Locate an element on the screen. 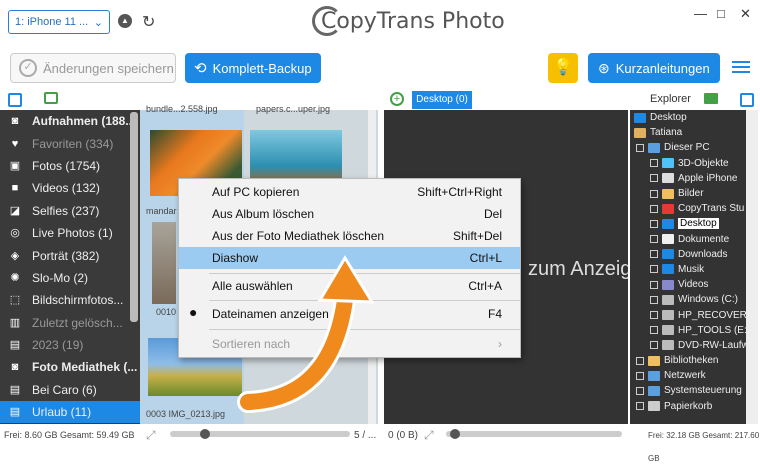 The width and height of the screenshot is (760, 470). lightbulb-button: 💡 is located at coordinates (563, 68).